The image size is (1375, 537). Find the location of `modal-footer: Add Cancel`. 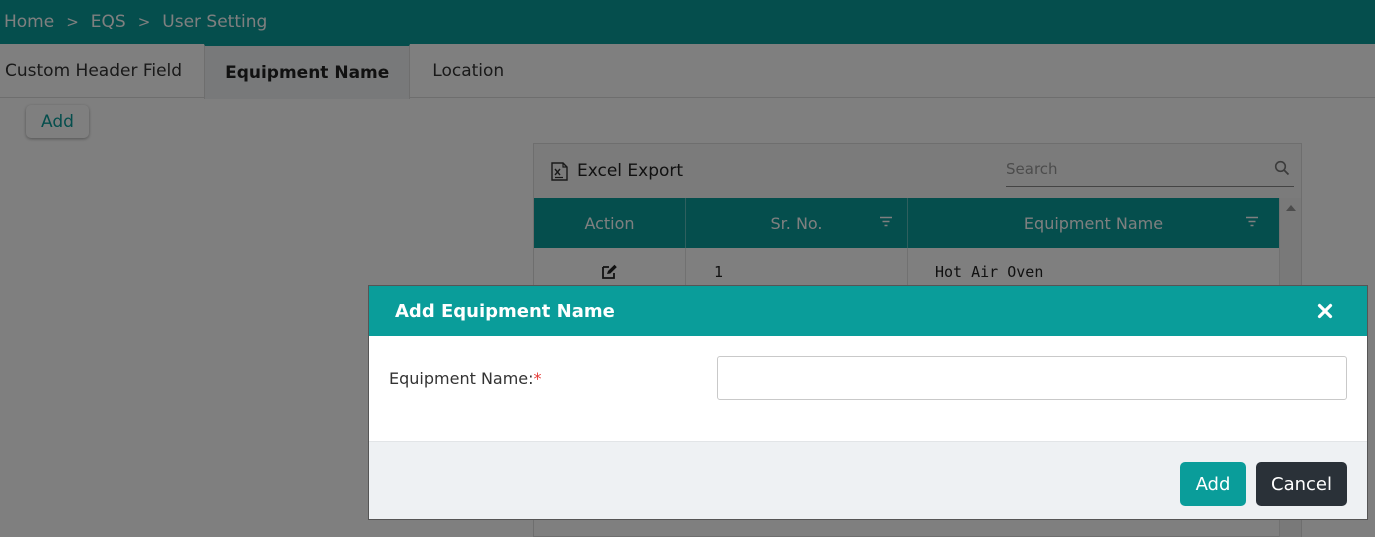

modal-footer: Add Cancel is located at coordinates (868, 480).